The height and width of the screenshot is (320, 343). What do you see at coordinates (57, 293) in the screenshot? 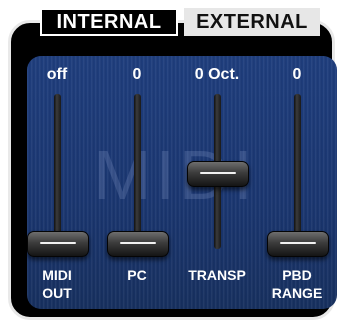
I see `label-line-2: OUT` at bounding box center [57, 293].